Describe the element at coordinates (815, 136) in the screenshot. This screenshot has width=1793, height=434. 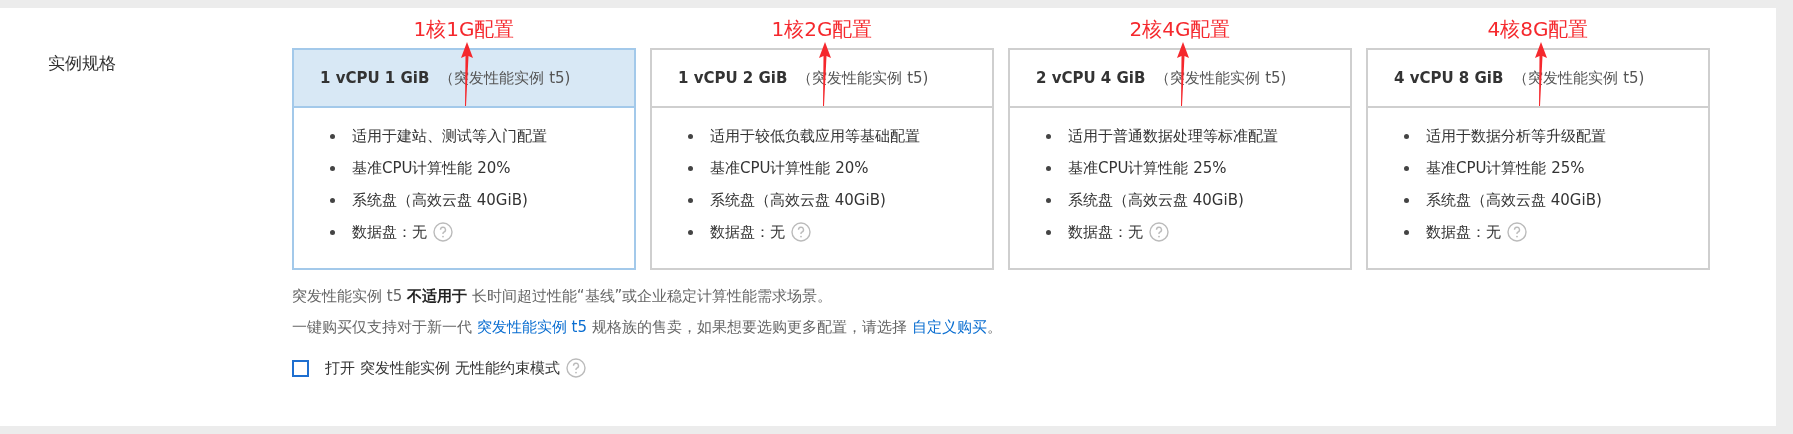
I see `feature-text: 适用于较低负载应用等基础配置` at that location.